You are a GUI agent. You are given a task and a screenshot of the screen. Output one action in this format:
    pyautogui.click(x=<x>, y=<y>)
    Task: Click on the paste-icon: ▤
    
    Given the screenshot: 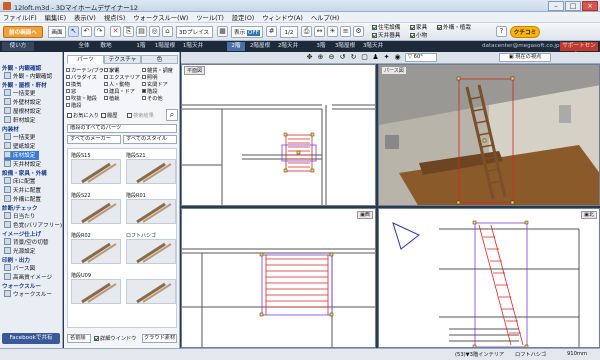 What is the action you would take?
    pyautogui.click(x=141, y=31)
    